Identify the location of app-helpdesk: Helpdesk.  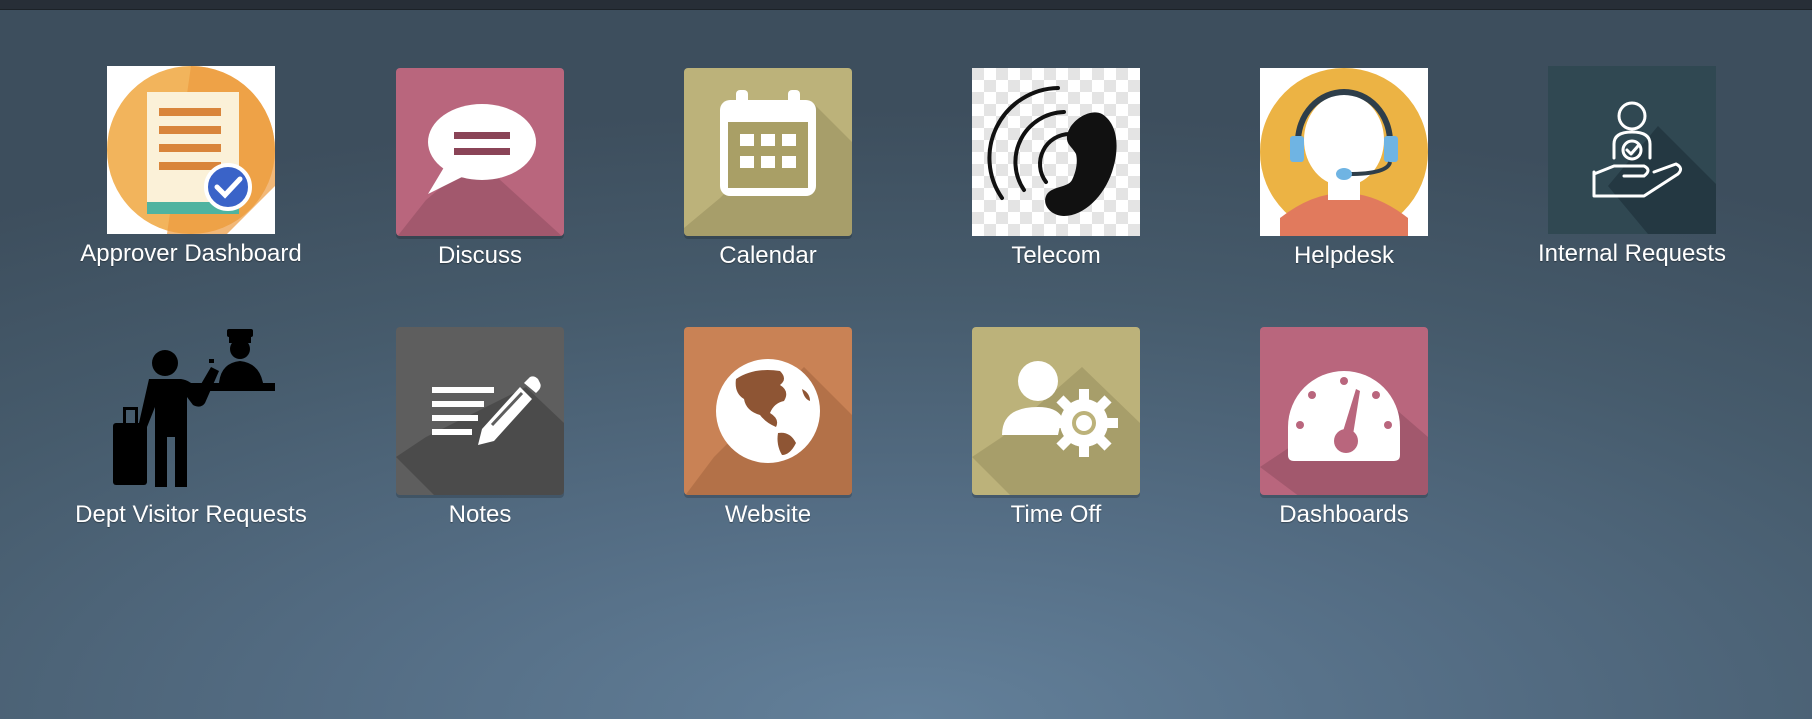
(1344, 183).